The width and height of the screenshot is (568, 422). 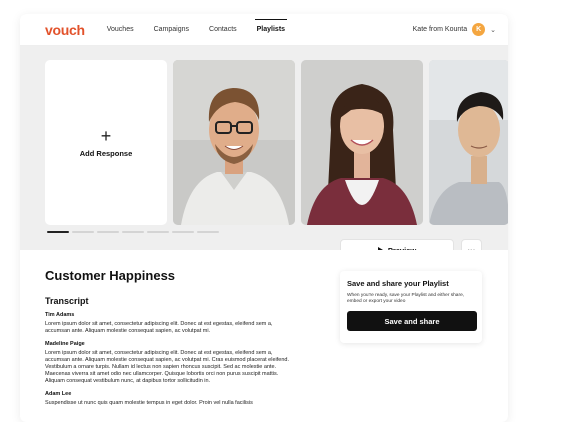 I want to click on speaker-name: Tim Adams, so click(x=60, y=315).